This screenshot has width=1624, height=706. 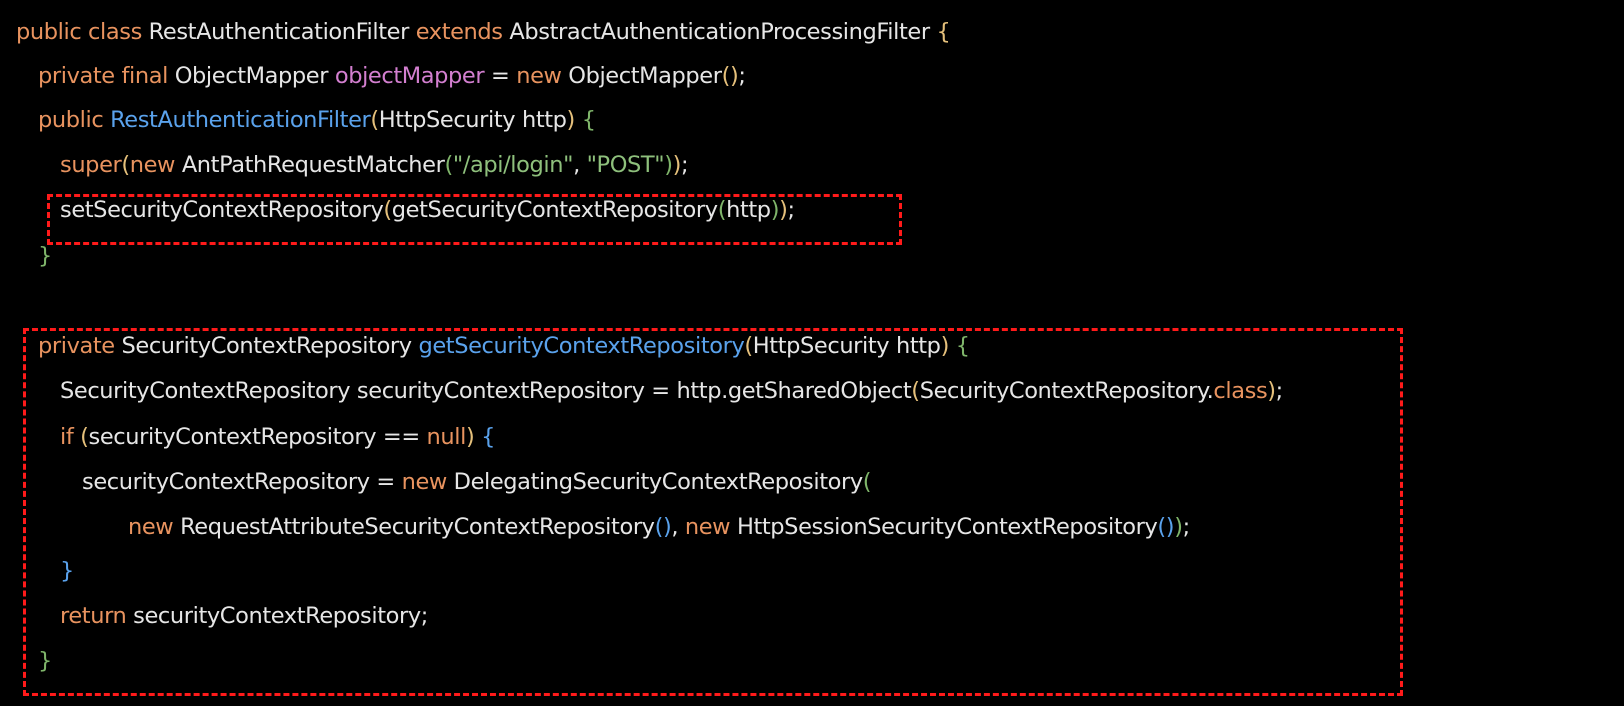 I want to click on code-token: objectMapper, so click(x=409, y=76).